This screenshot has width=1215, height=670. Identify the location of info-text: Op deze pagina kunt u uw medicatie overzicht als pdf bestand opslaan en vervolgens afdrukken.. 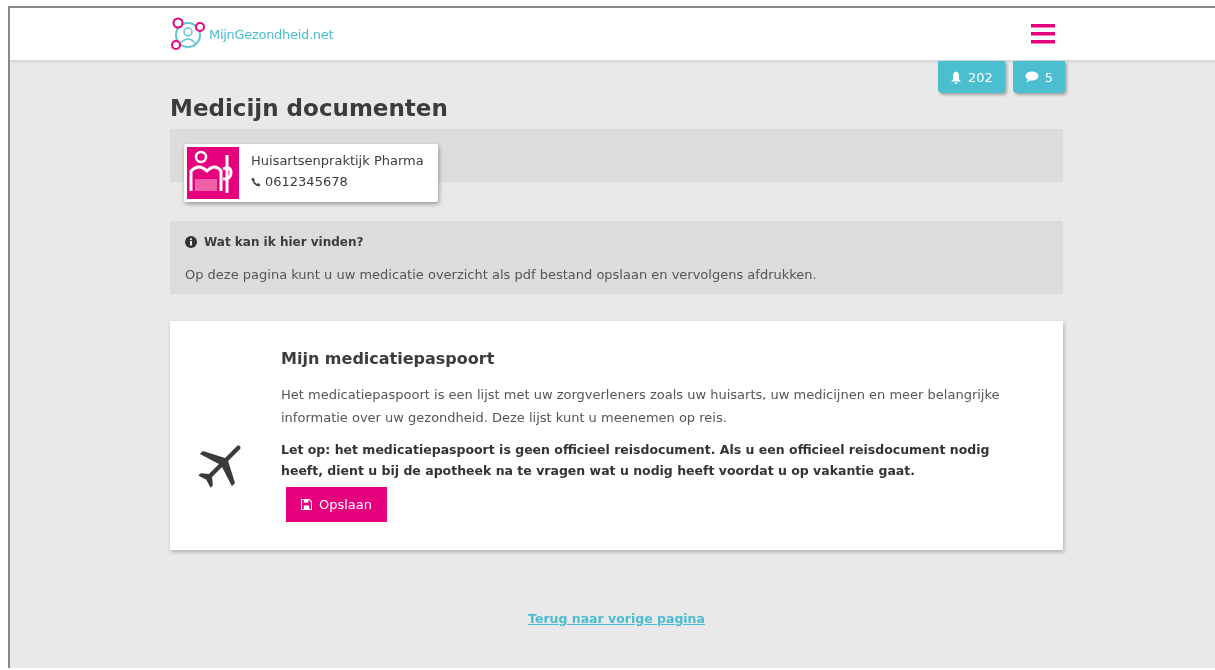
(501, 274).